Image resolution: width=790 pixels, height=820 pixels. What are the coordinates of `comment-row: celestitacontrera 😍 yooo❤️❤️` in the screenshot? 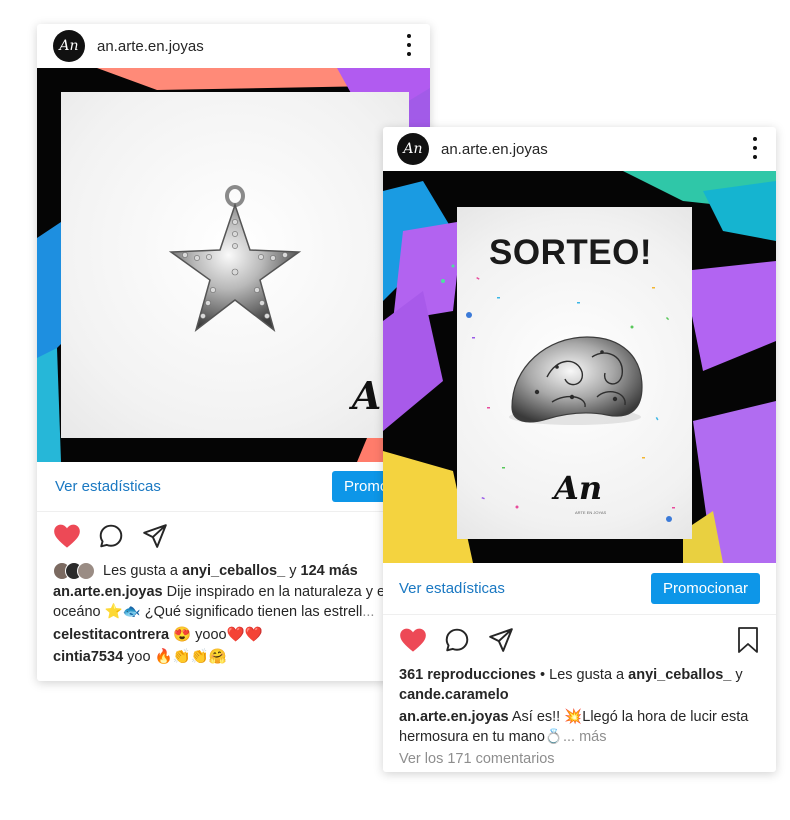 It's located at (233, 635).